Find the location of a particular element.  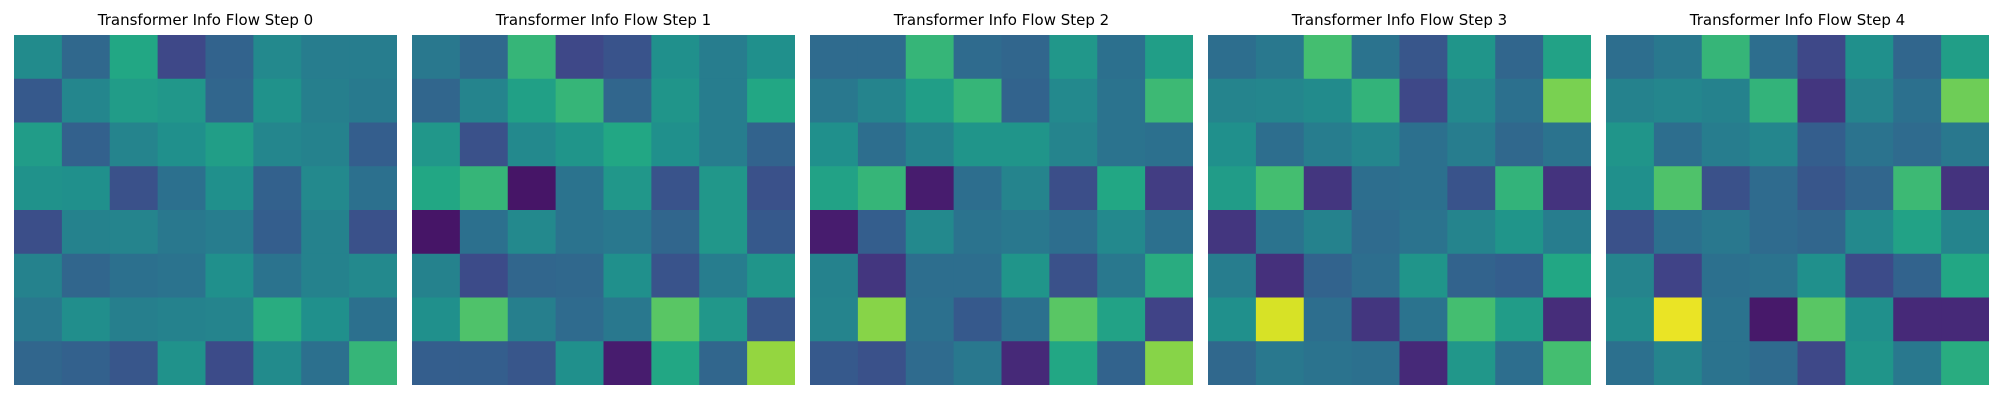

heatmap-cell-r3-c6 is located at coordinates (325, 188).